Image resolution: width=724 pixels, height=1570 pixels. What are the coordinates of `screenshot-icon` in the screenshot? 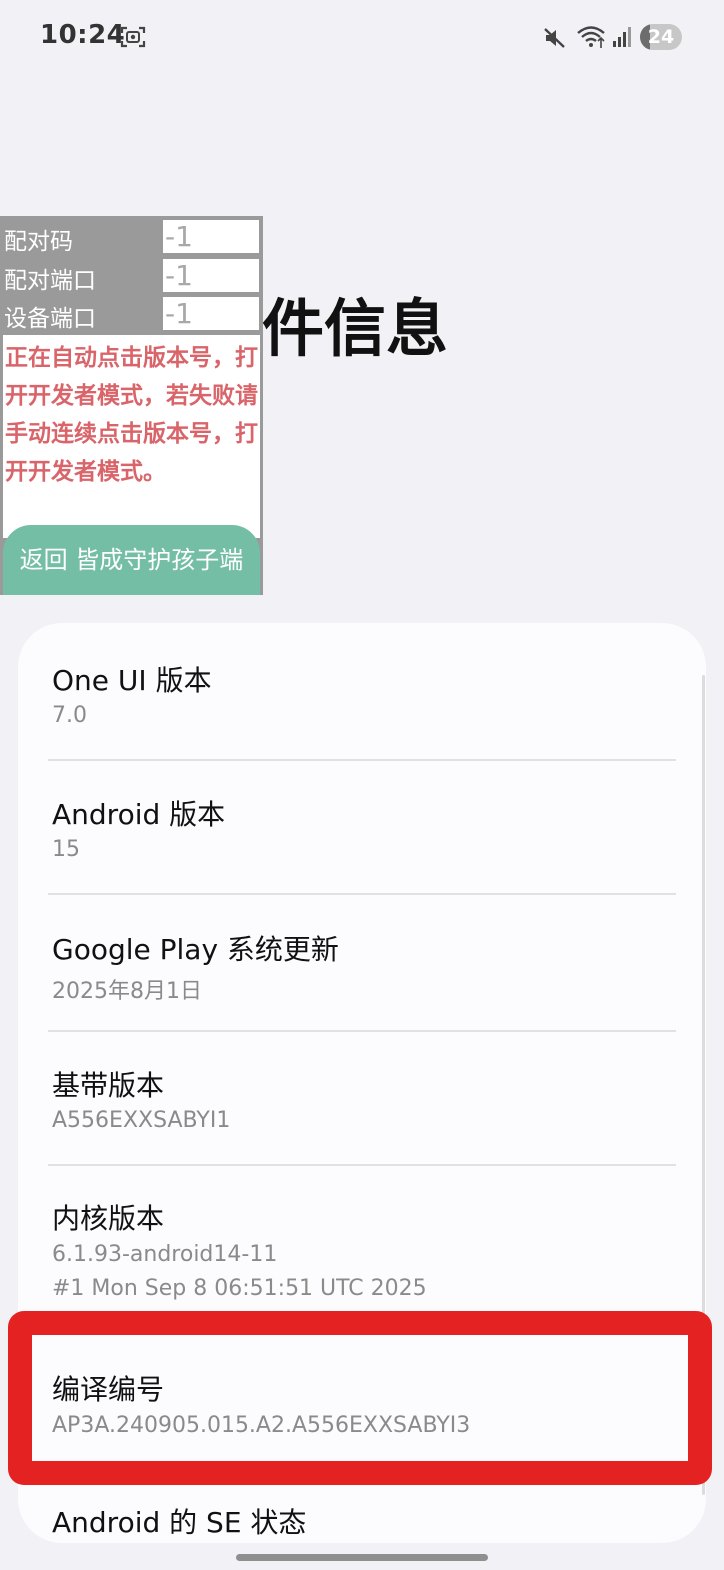 It's located at (133, 37).